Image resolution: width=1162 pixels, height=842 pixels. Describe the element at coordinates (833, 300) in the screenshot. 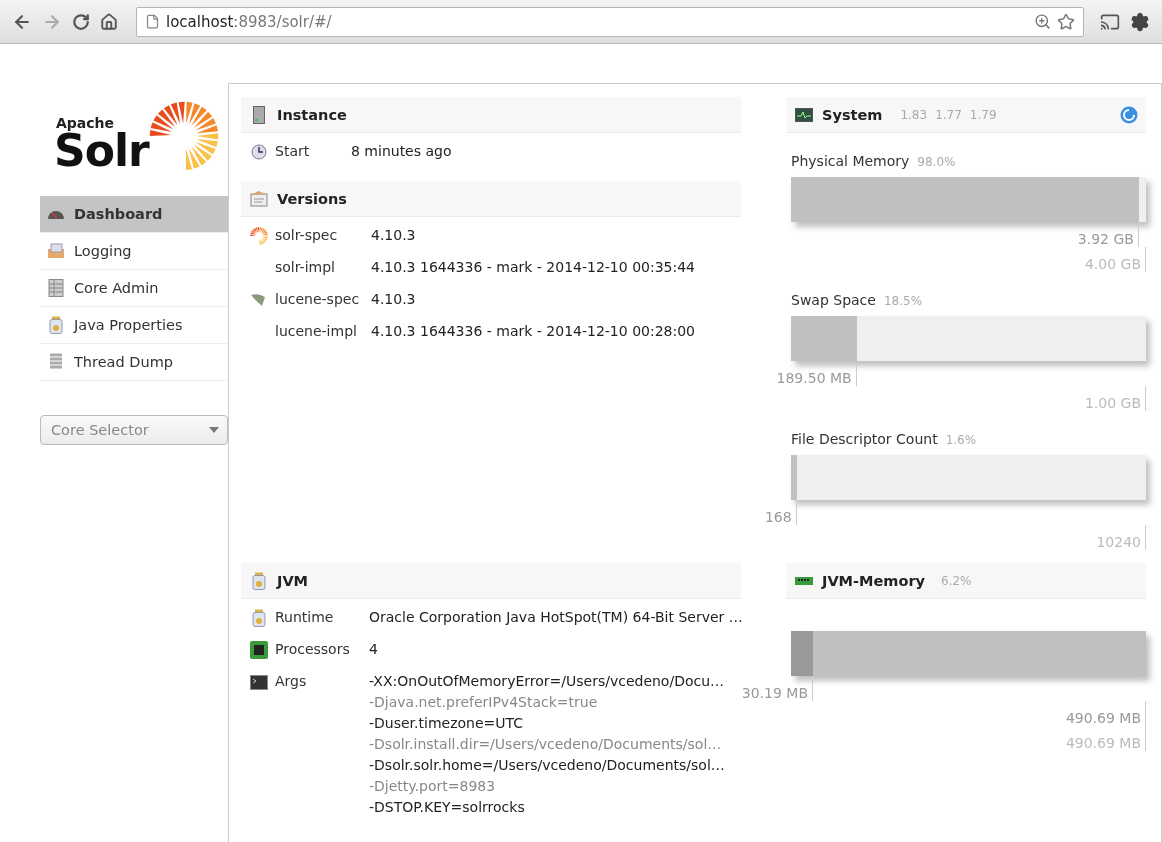

I see `meter-title: Swap Space` at that location.